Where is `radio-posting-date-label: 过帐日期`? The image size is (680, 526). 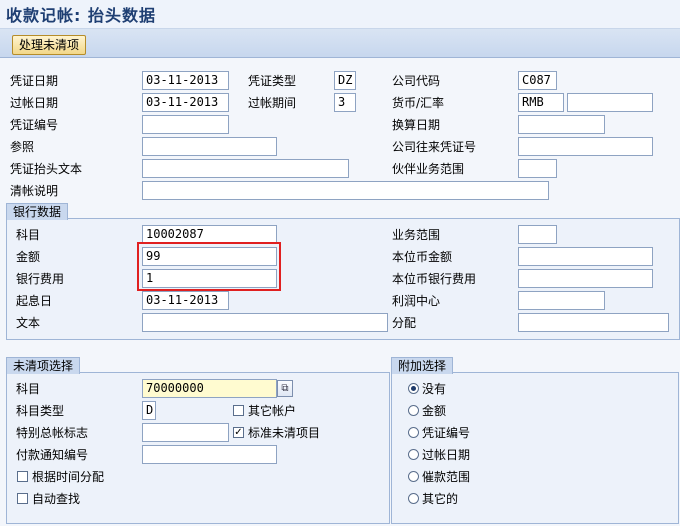 radio-posting-date-label: 过帐日期 is located at coordinates (446, 455).